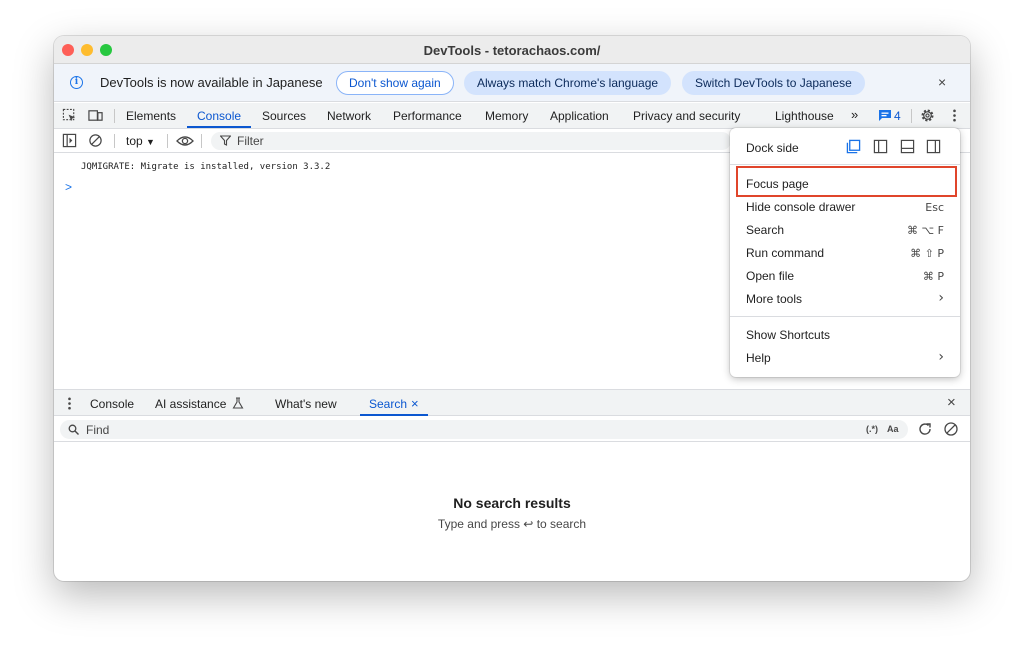 Image resolution: width=1024 pixels, height=653 pixels. What do you see at coordinates (785, 253) in the screenshot?
I see `menu-item-run-command: Run command` at bounding box center [785, 253].